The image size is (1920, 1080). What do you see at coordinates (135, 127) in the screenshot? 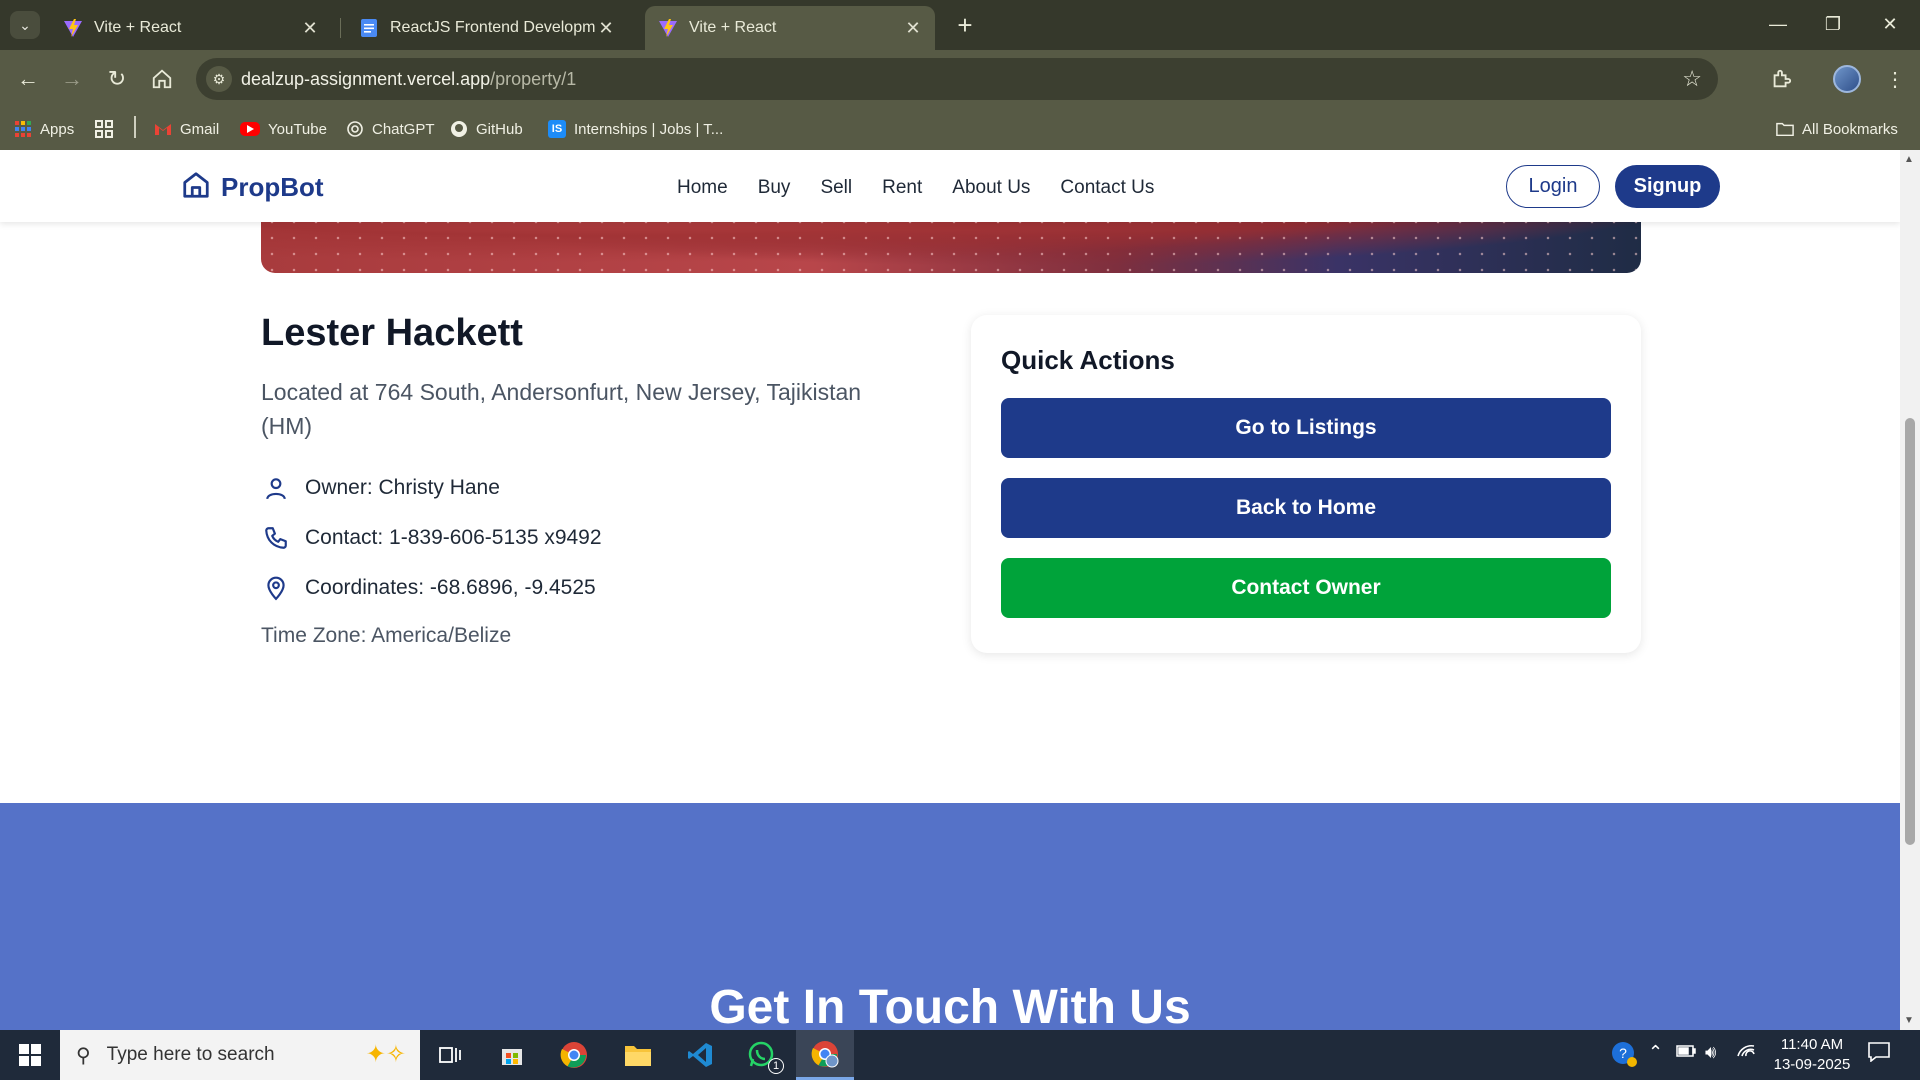
I see `bookmark-divider` at bounding box center [135, 127].